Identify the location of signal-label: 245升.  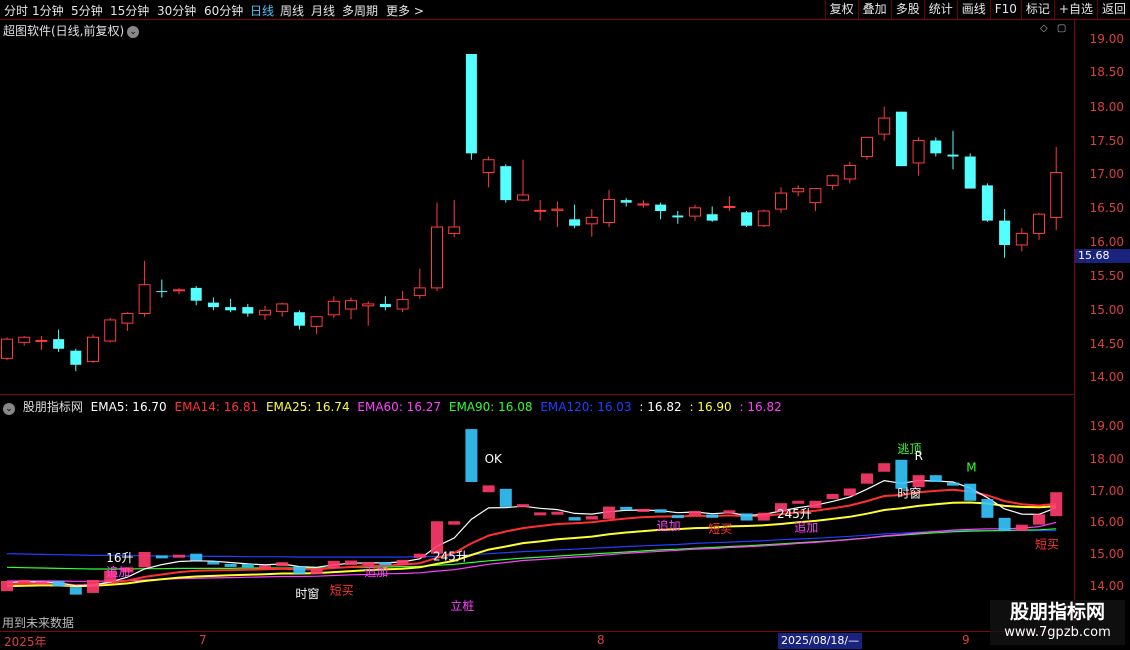
(450, 557).